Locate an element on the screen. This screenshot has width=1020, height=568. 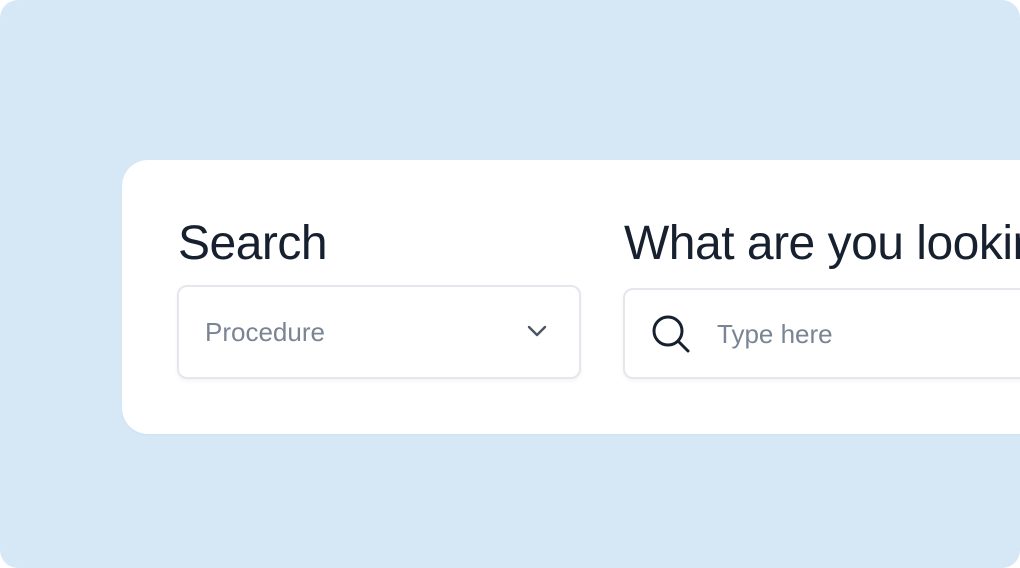
query-label: What are you looking for? is located at coordinates (822, 243).